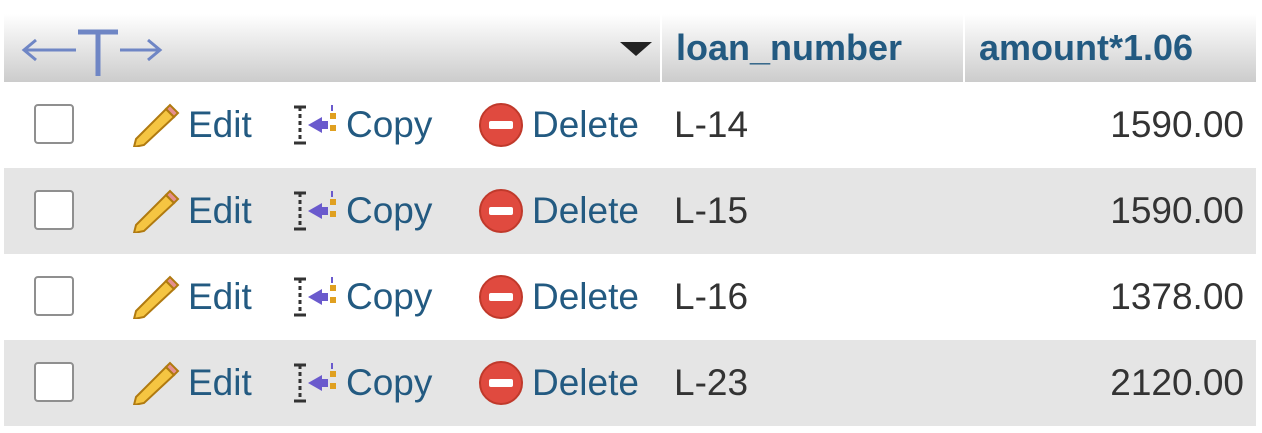 Image resolution: width=1262 pixels, height=433 pixels. What do you see at coordinates (1079, 48) in the screenshot?
I see `column-header-label: amount*1.06` at bounding box center [1079, 48].